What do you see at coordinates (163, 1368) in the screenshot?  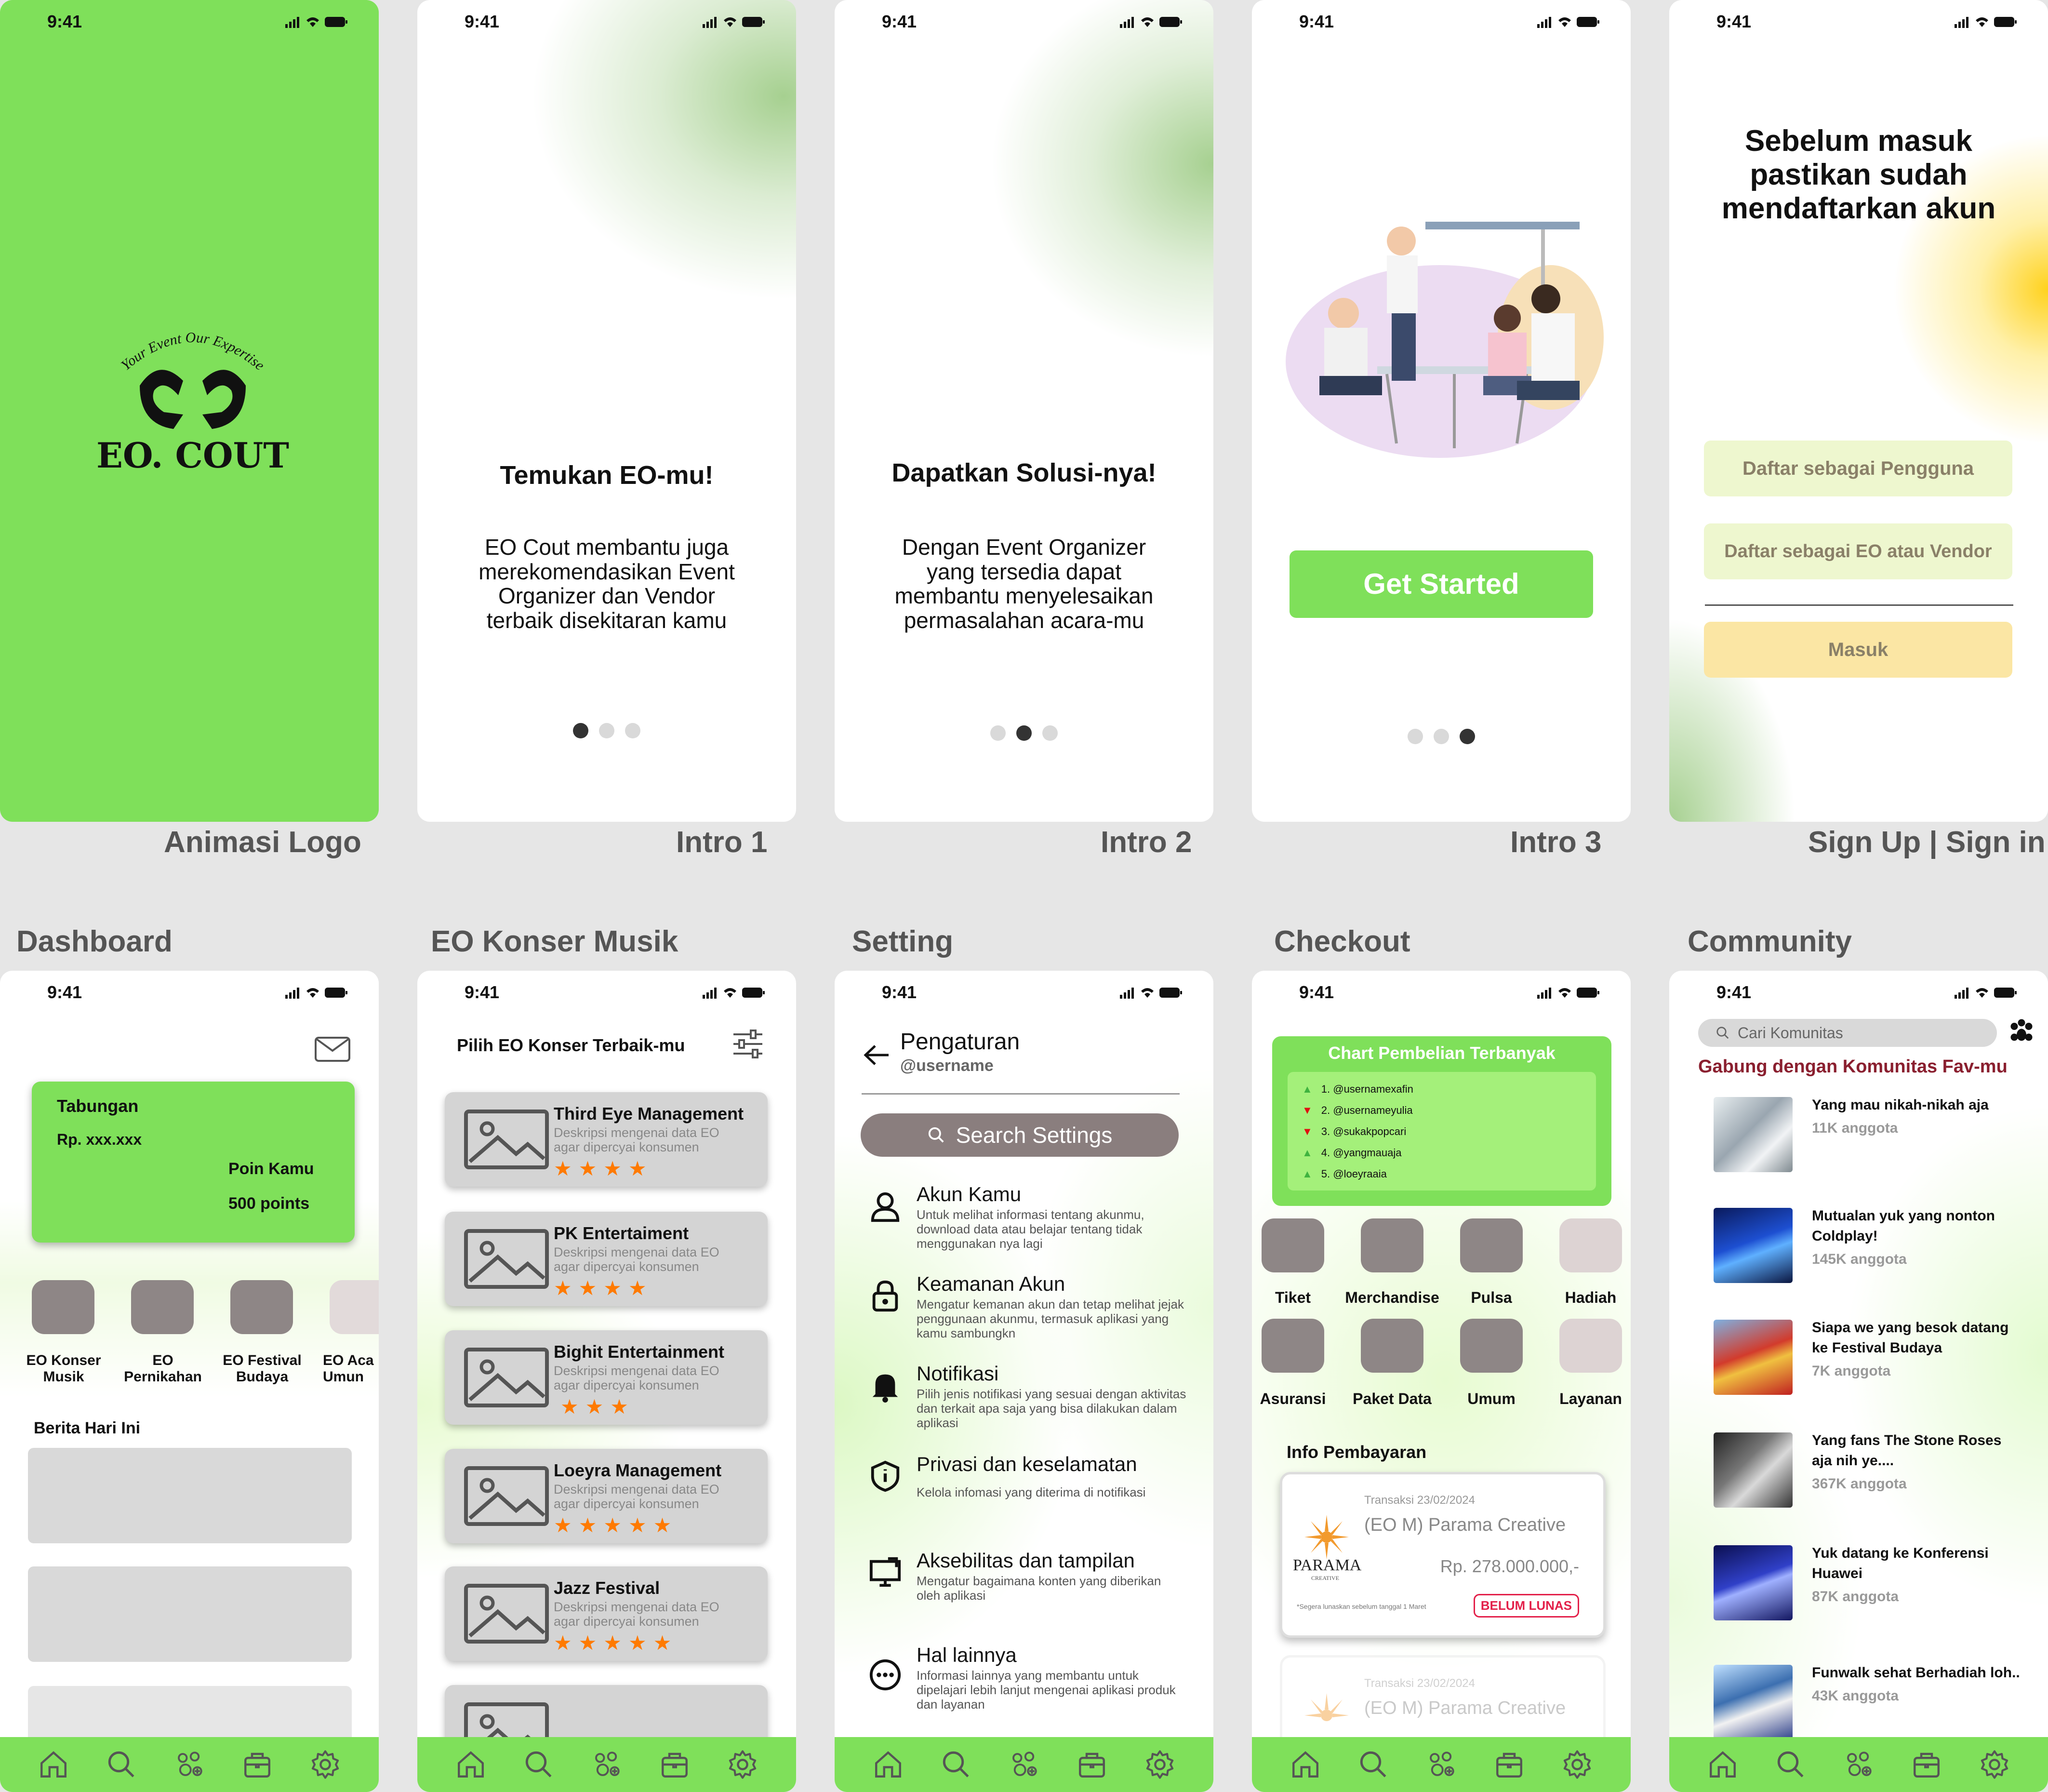 I see `category-wedding-label: EO Pernikahan` at bounding box center [163, 1368].